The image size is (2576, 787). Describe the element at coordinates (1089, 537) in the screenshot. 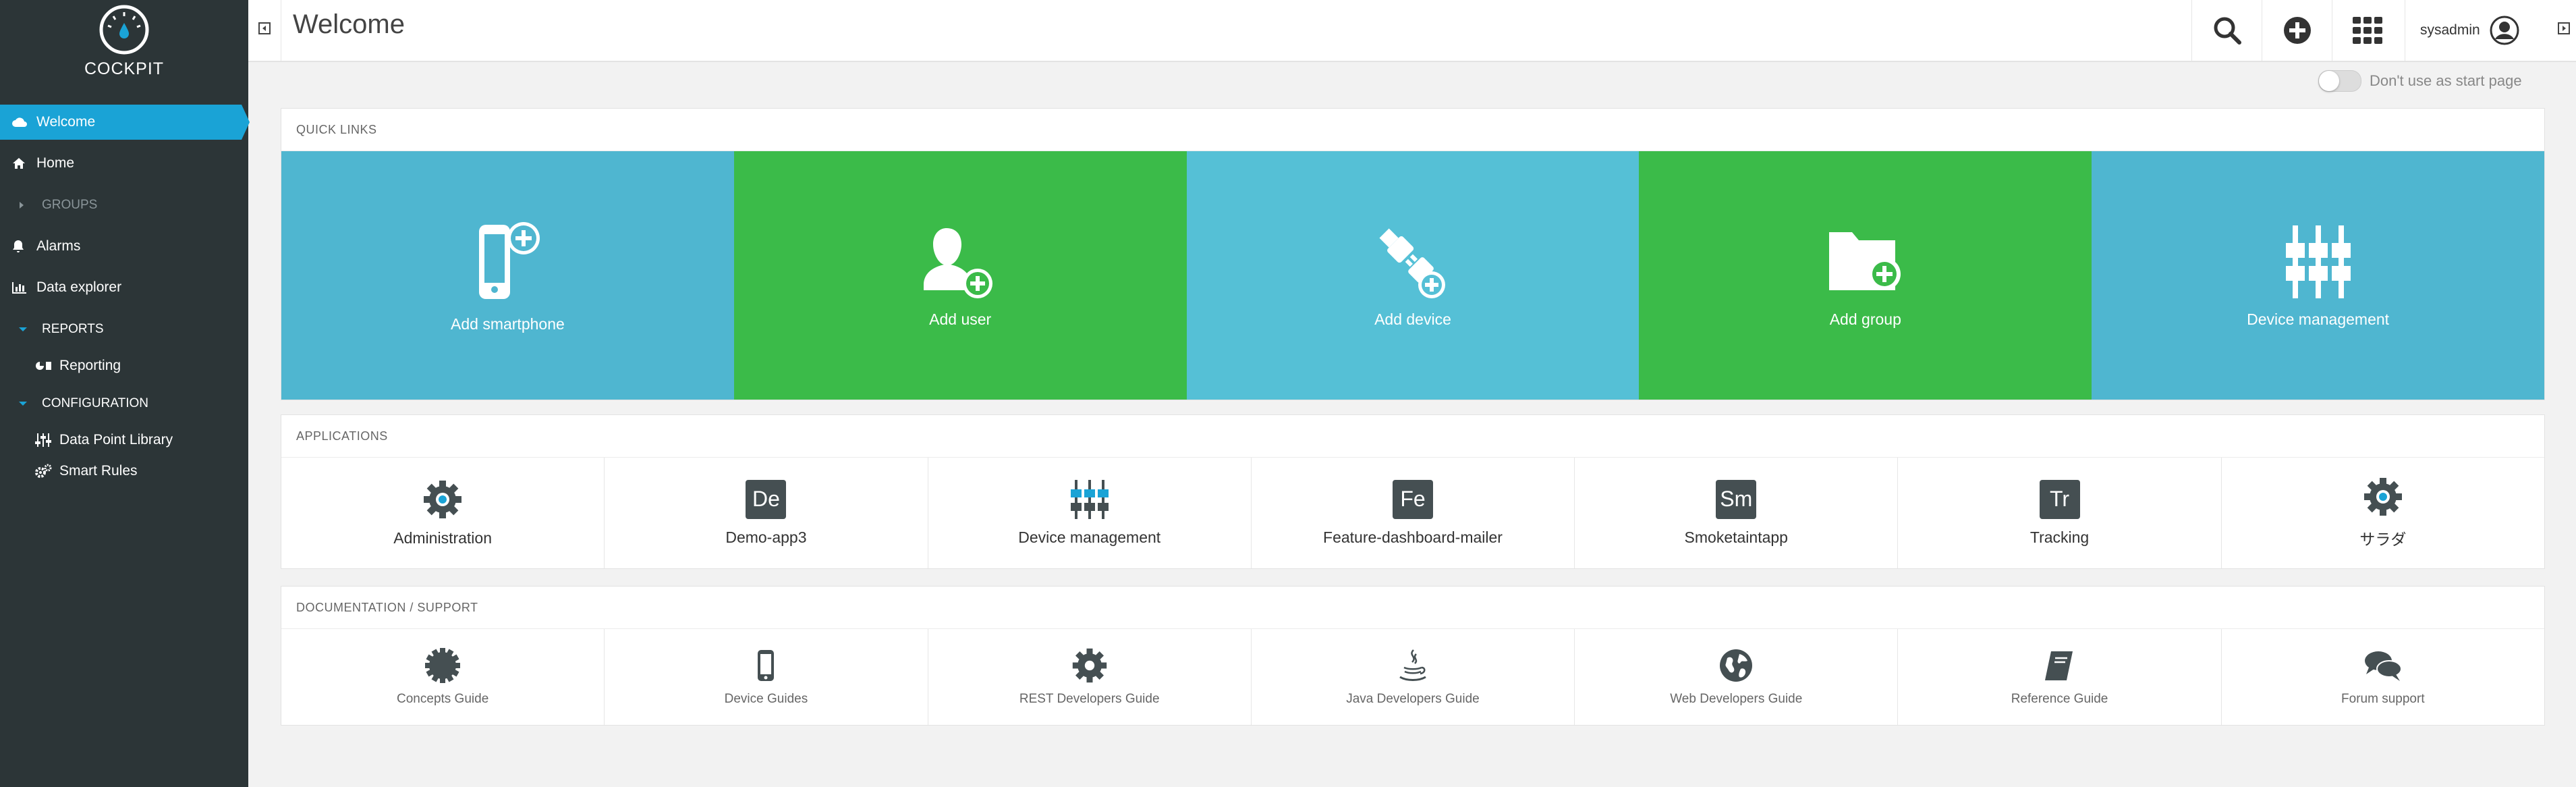

I see `app-label: Device management` at that location.